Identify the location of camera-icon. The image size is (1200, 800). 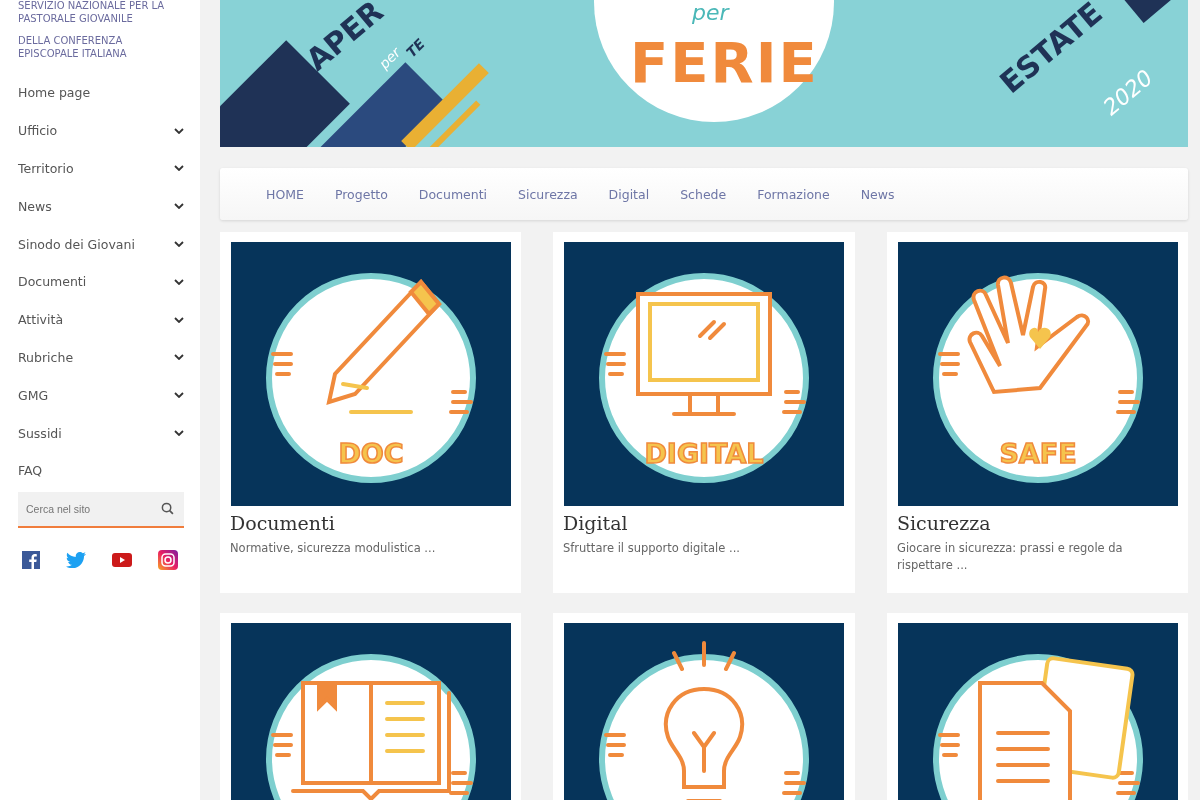
(168, 559).